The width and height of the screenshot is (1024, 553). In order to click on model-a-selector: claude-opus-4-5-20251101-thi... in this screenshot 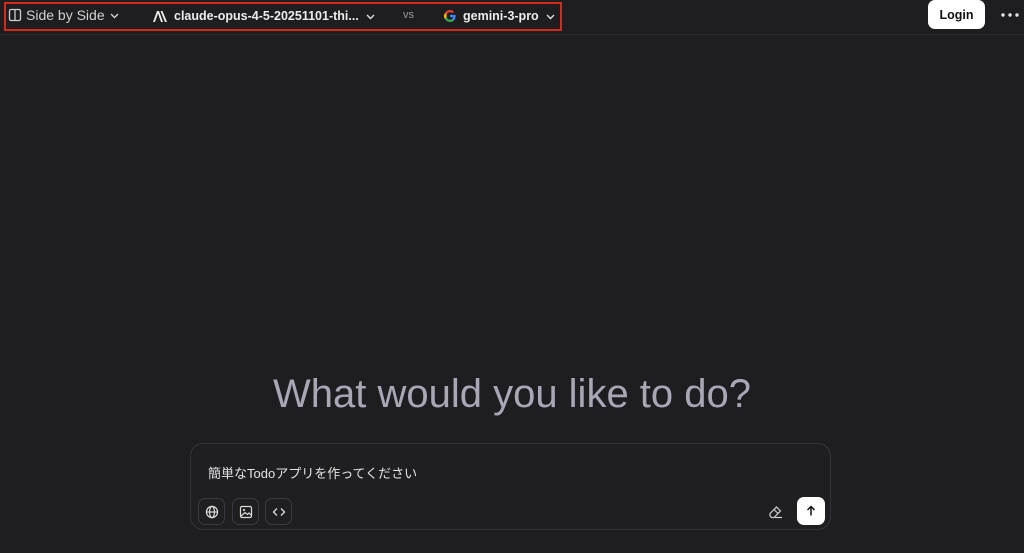, I will do `click(264, 16)`.